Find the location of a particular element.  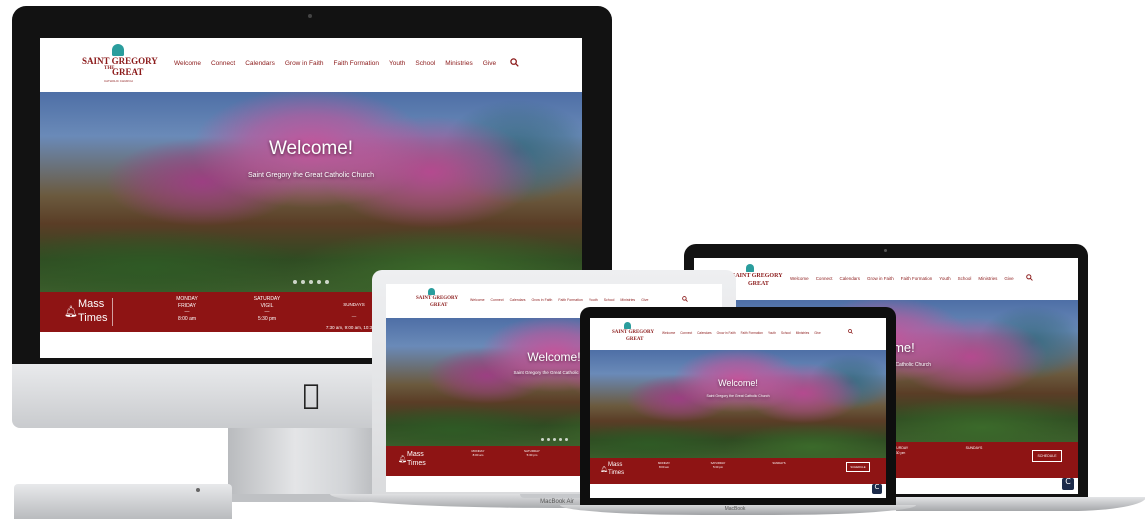

mass-col-saturday: SATURDAY VIGIL — 5:30 pm is located at coordinates (267, 309).